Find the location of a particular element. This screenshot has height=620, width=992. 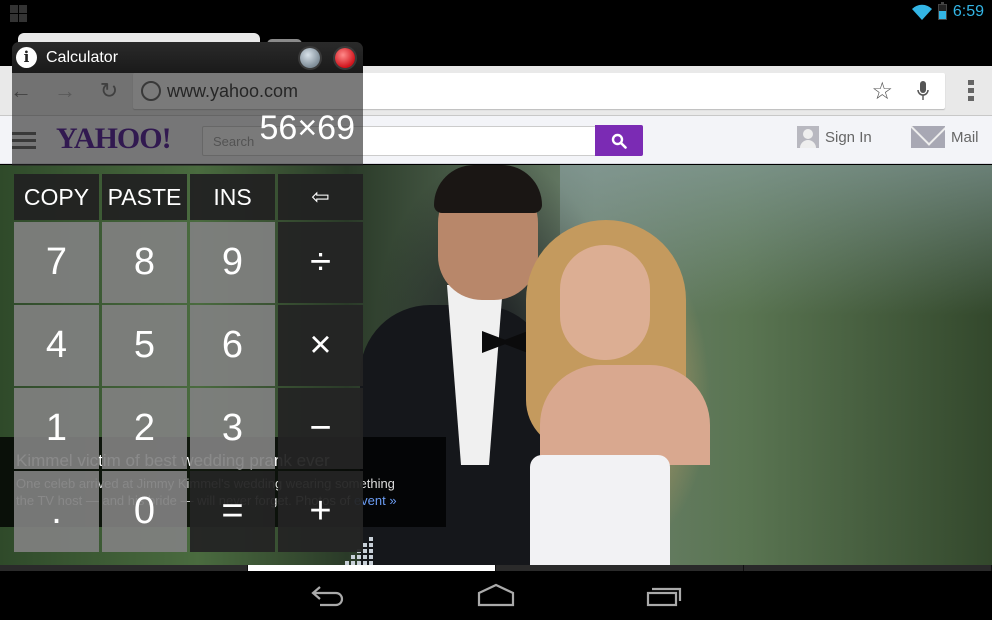

mail-link: Mail is located at coordinates (945, 137).